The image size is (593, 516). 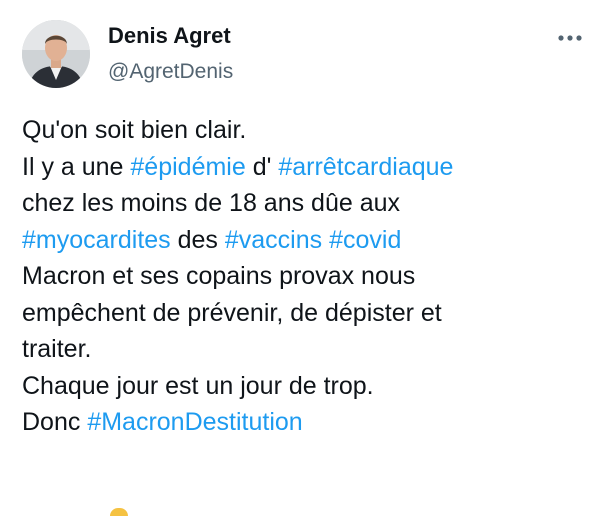 I want to click on hashtag-link: #épidémie, so click(x=187, y=167).